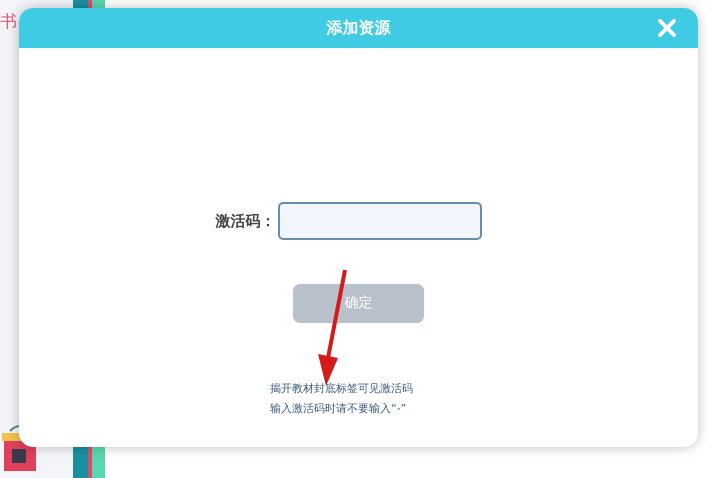  What do you see at coordinates (358, 28) in the screenshot?
I see `dialog-title: 添加资源` at bounding box center [358, 28].